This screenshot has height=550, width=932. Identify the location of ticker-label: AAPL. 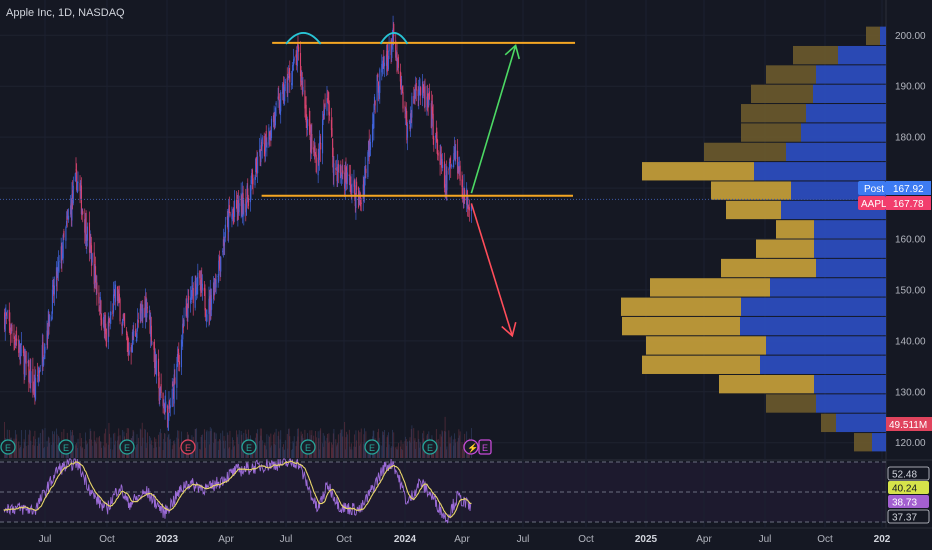
(874, 204).